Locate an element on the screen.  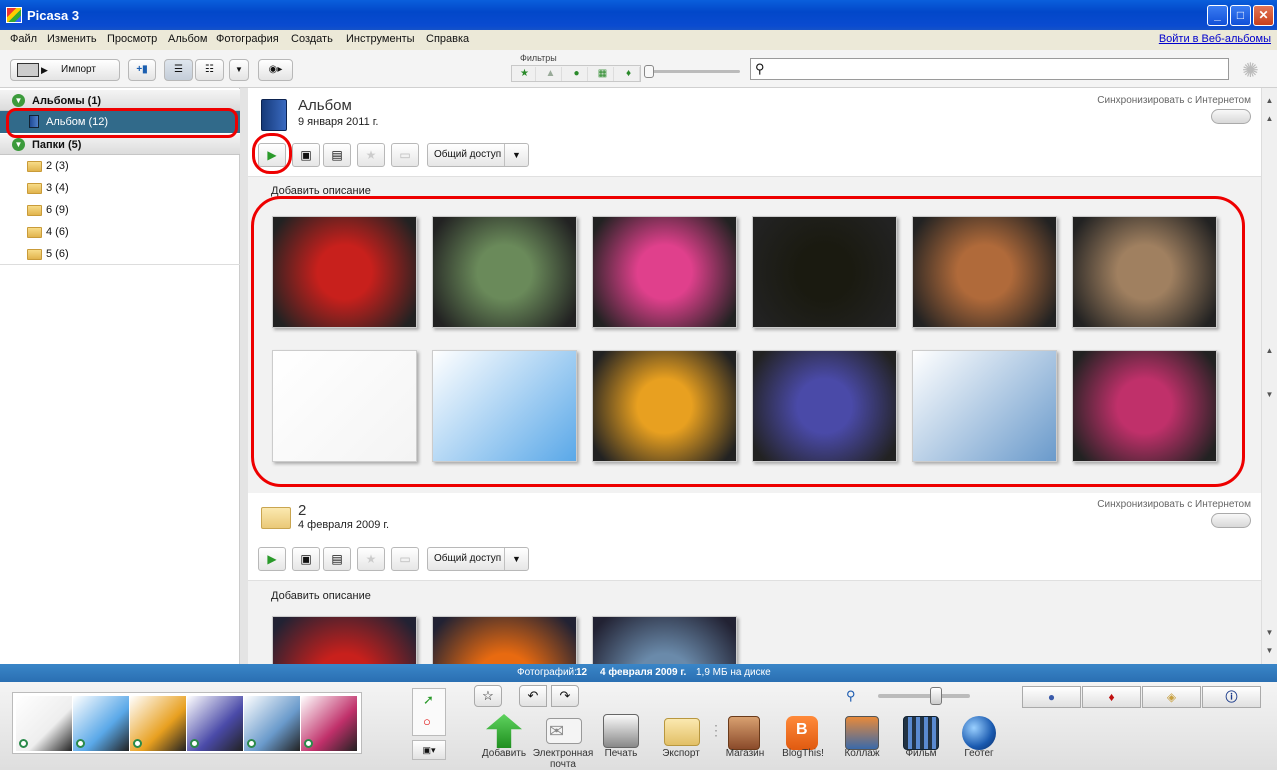
view-dropdown-button: ▼ is located at coordinates (239, 70).